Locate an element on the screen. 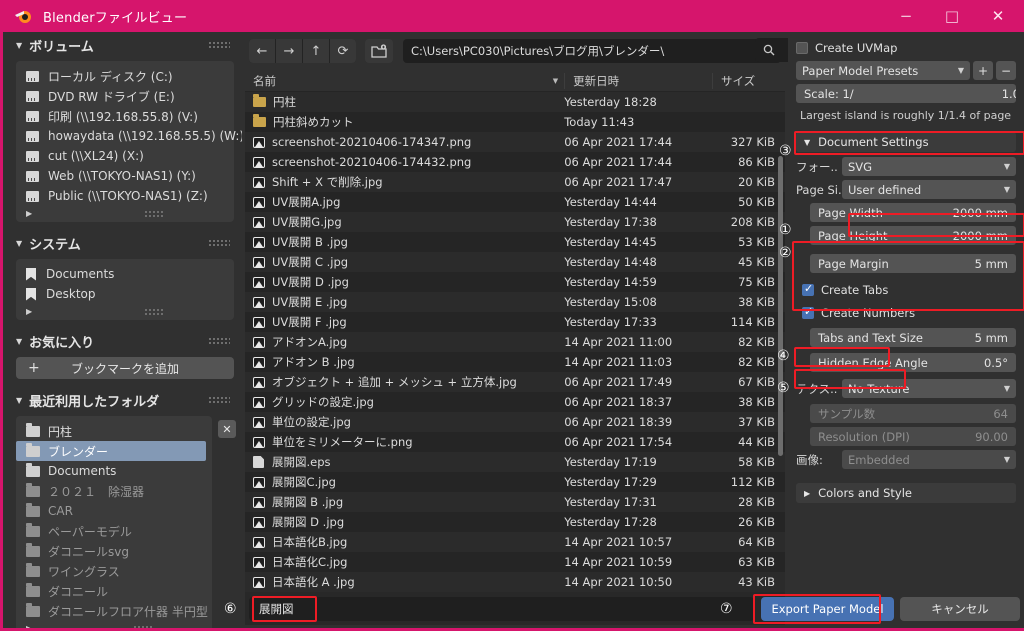 The image size is (1024, 631). table-row: グリッドの設定.jpg 06 Apr 2021 18:37 38 KiB is located at coordinates (515, 402).